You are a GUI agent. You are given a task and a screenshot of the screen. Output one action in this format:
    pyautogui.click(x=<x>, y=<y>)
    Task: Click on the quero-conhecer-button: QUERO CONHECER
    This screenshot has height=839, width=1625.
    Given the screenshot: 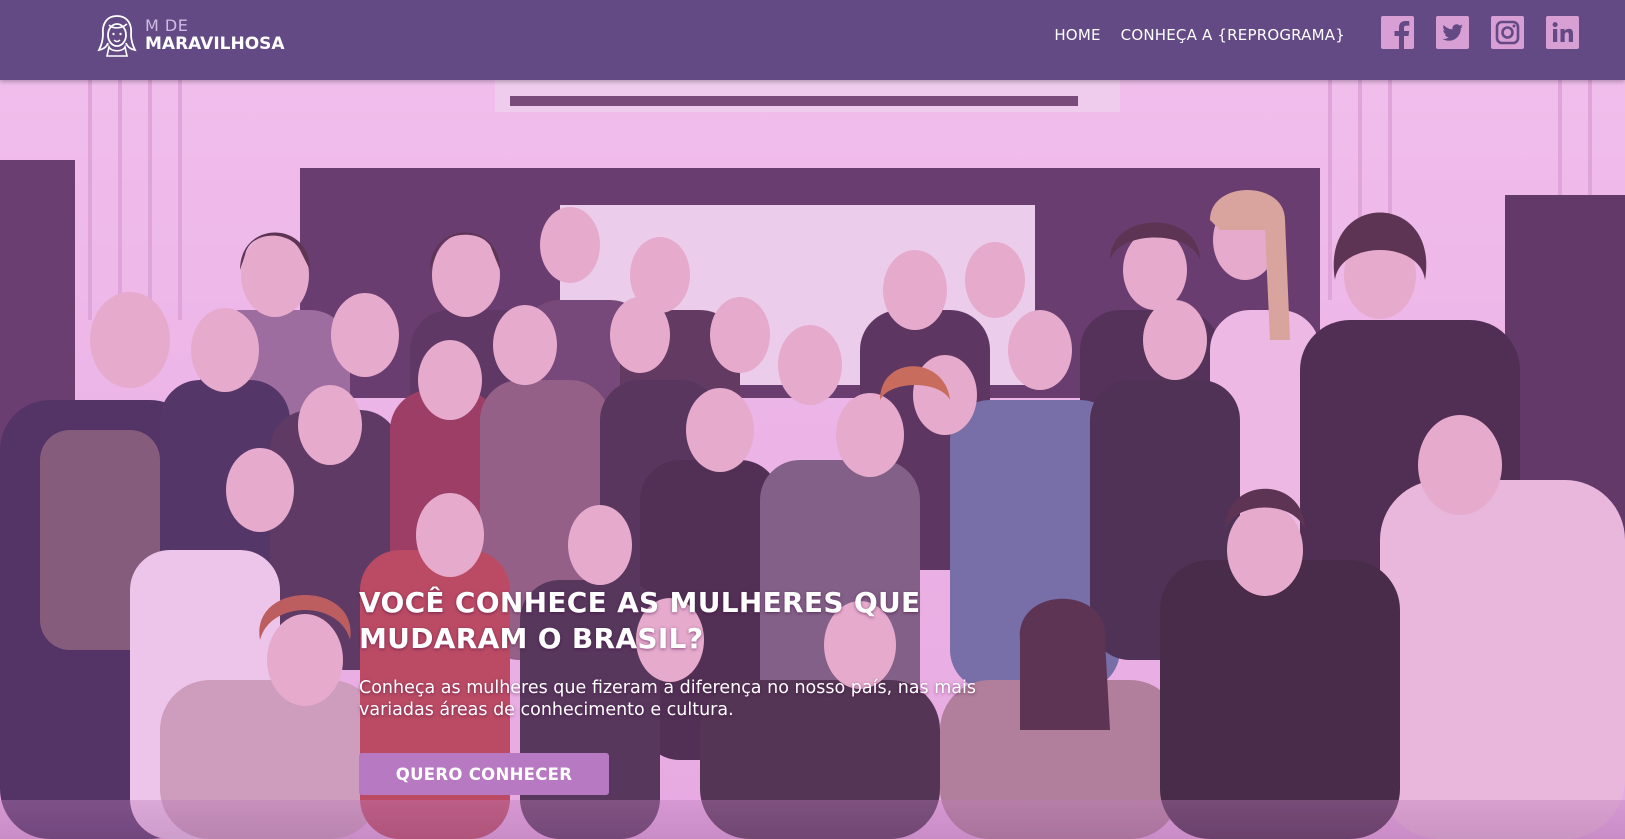 What is the action you would take?
    pyautogui.click(x=484, y=774)
    